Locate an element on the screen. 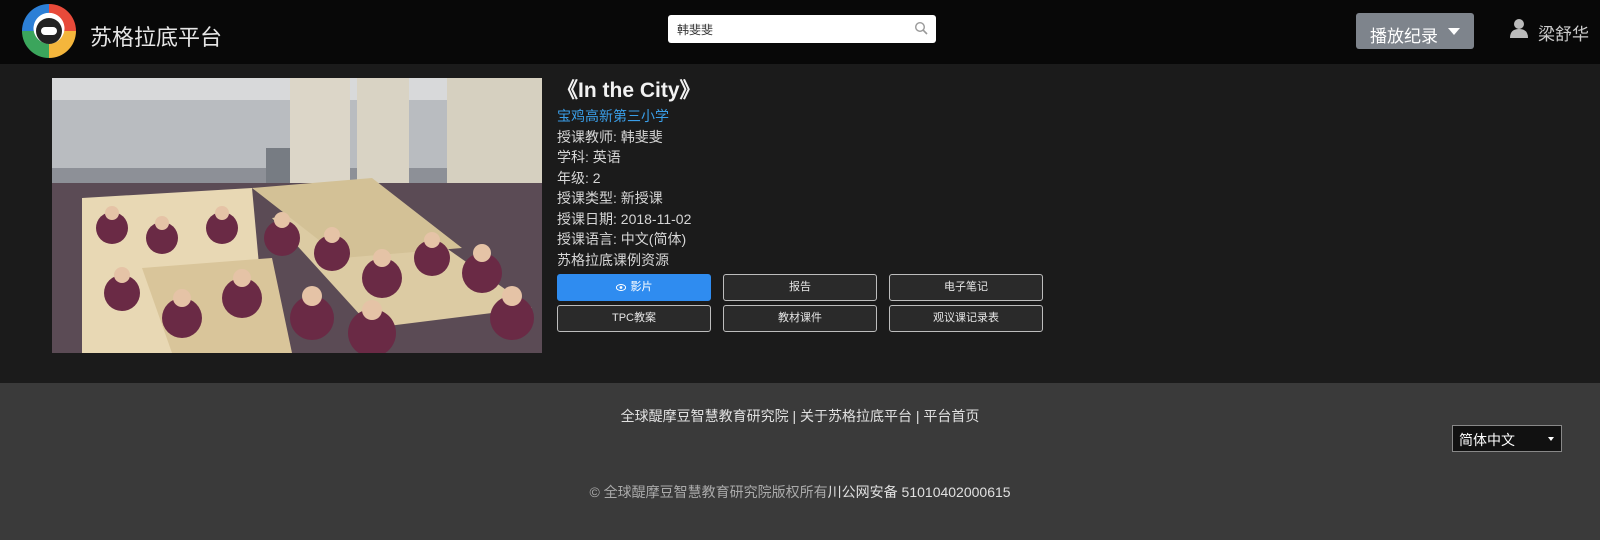  search-icon is located at coordinates (921, 28).